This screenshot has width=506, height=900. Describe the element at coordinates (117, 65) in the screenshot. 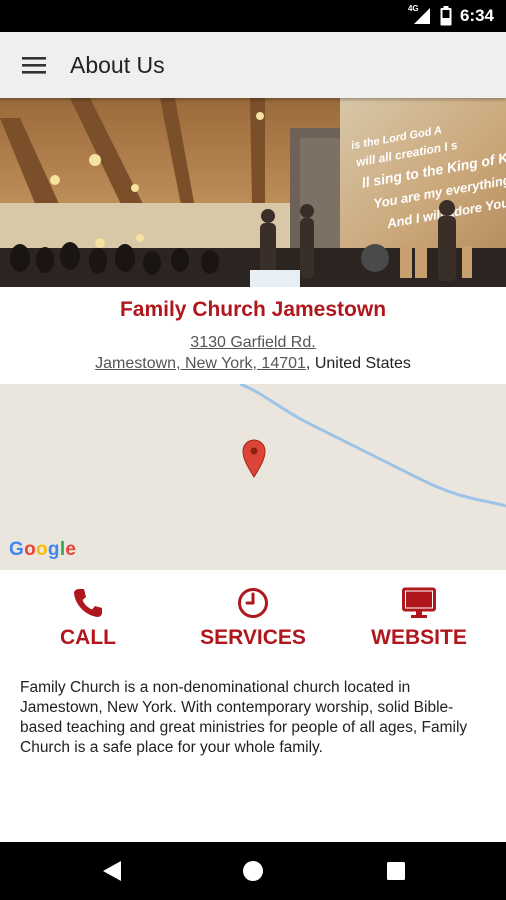

I see `page-title: About Us` at that location.